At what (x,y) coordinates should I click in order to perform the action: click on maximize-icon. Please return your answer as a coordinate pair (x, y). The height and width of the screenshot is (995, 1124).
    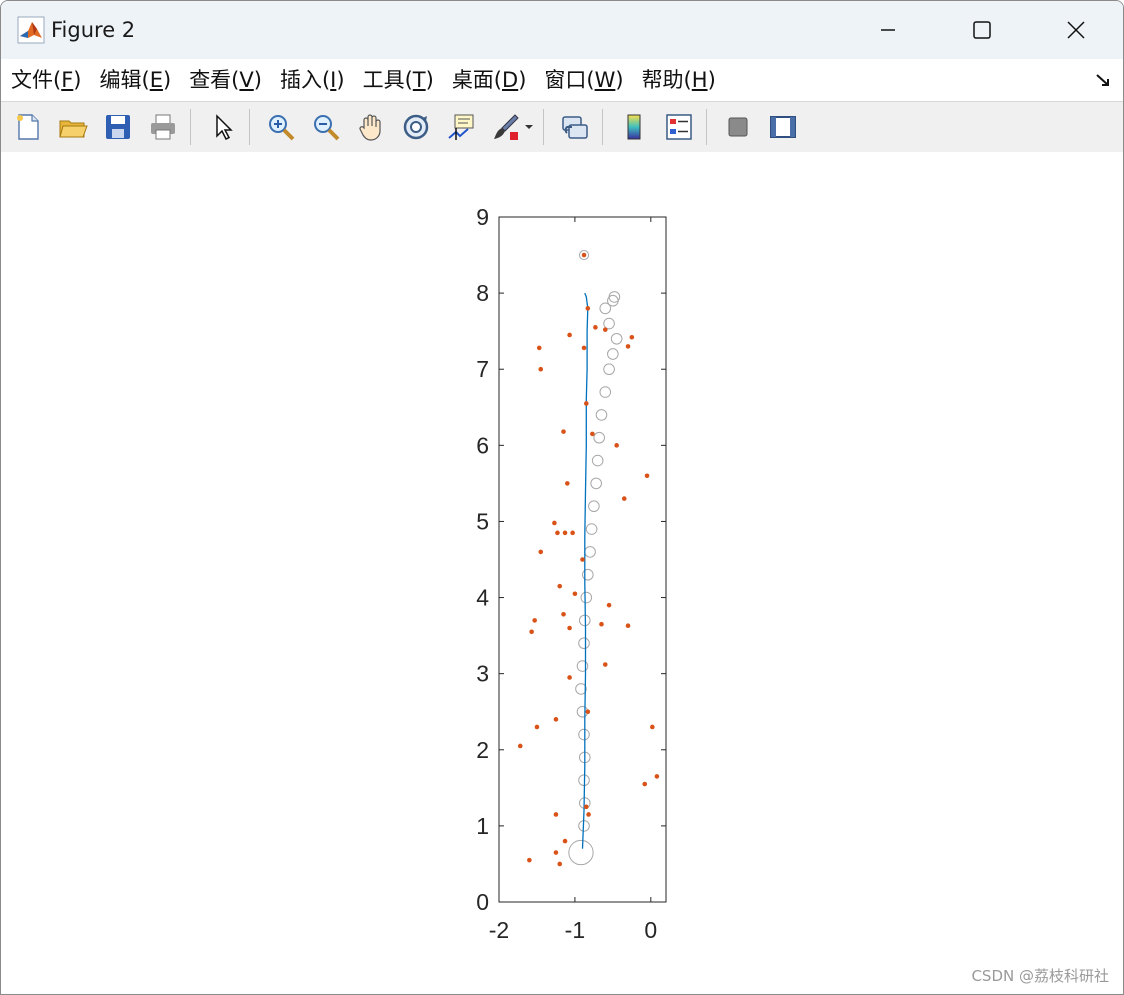
    Looking at the image, I should click on (982, 30).